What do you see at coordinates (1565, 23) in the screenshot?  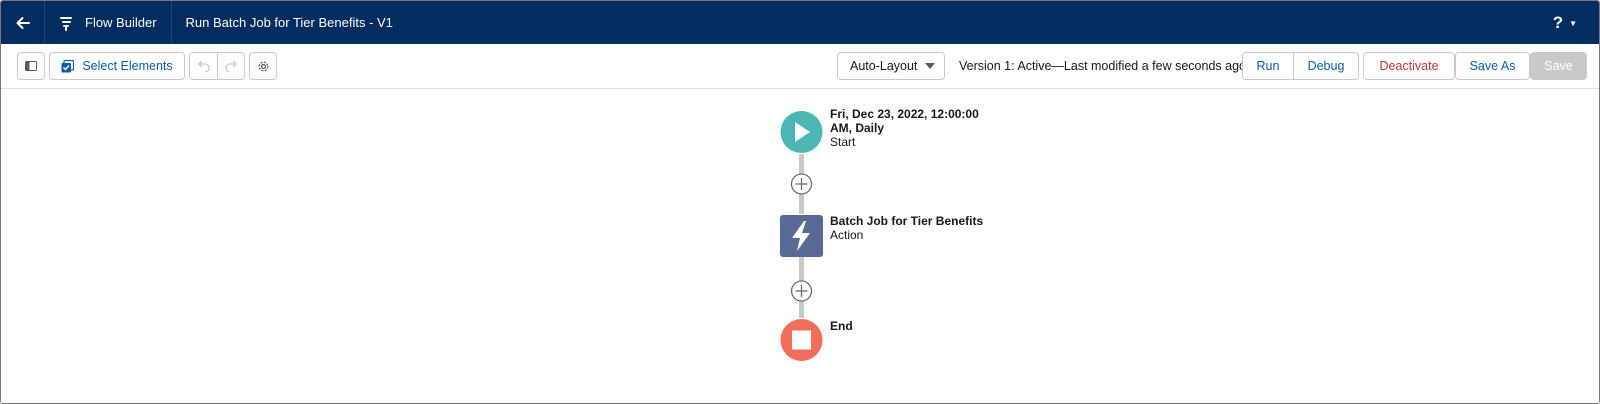 I see `help-menu: ? ▼` at bounding box center [1565, 23].